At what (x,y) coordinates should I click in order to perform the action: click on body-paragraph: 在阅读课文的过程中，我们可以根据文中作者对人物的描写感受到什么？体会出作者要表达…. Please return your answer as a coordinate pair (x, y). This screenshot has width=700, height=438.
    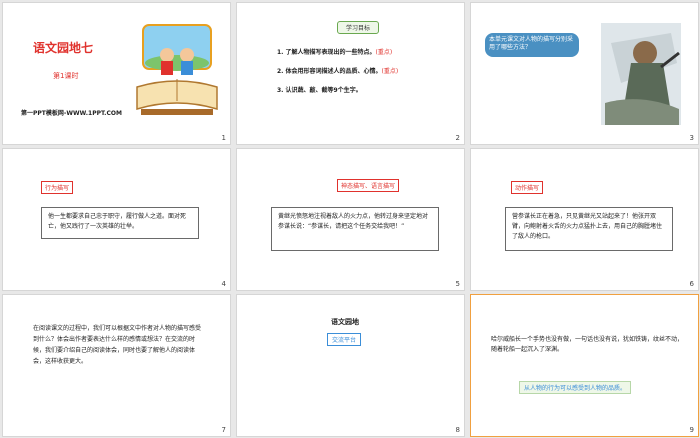
    Looking at the image, I should click on (117, 345).